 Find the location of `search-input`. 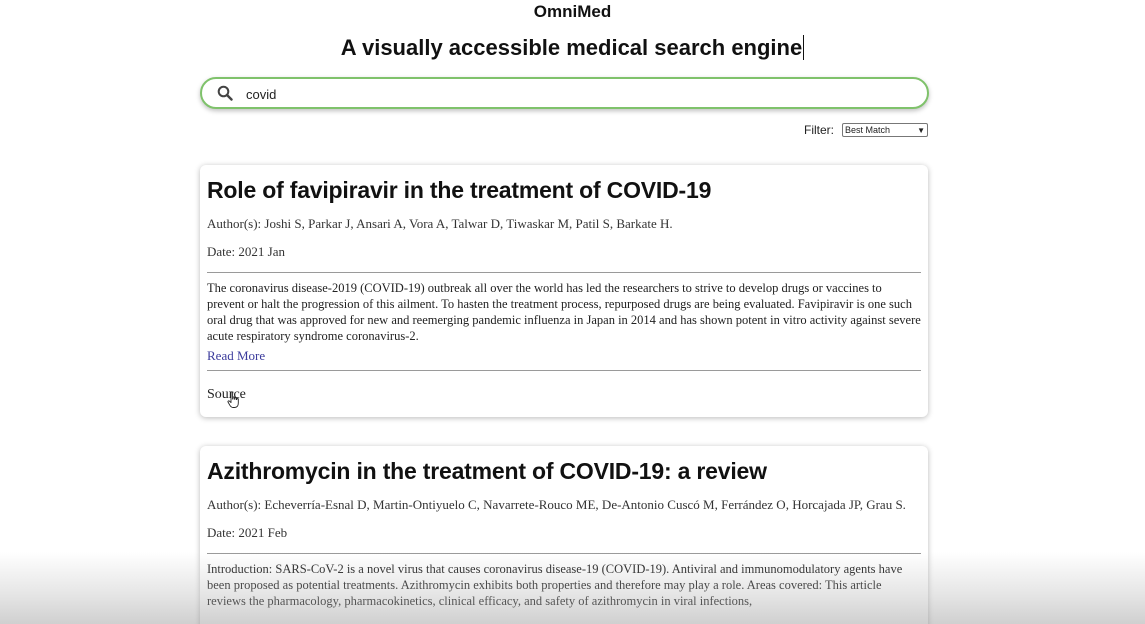

search-input is located at coordinates (576, 94).